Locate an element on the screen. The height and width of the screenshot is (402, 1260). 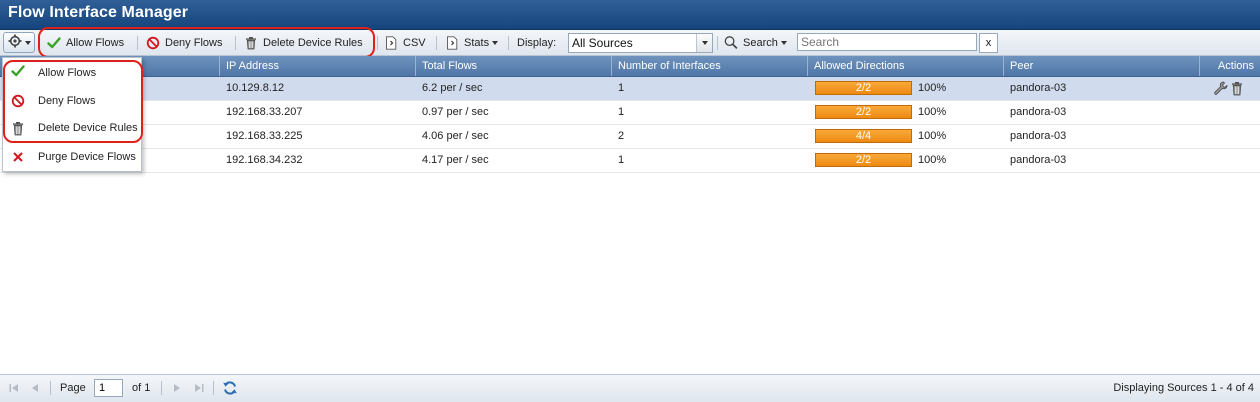
column-header-allowed-directions: Allowed Directions is located at coordinates (906, 66).